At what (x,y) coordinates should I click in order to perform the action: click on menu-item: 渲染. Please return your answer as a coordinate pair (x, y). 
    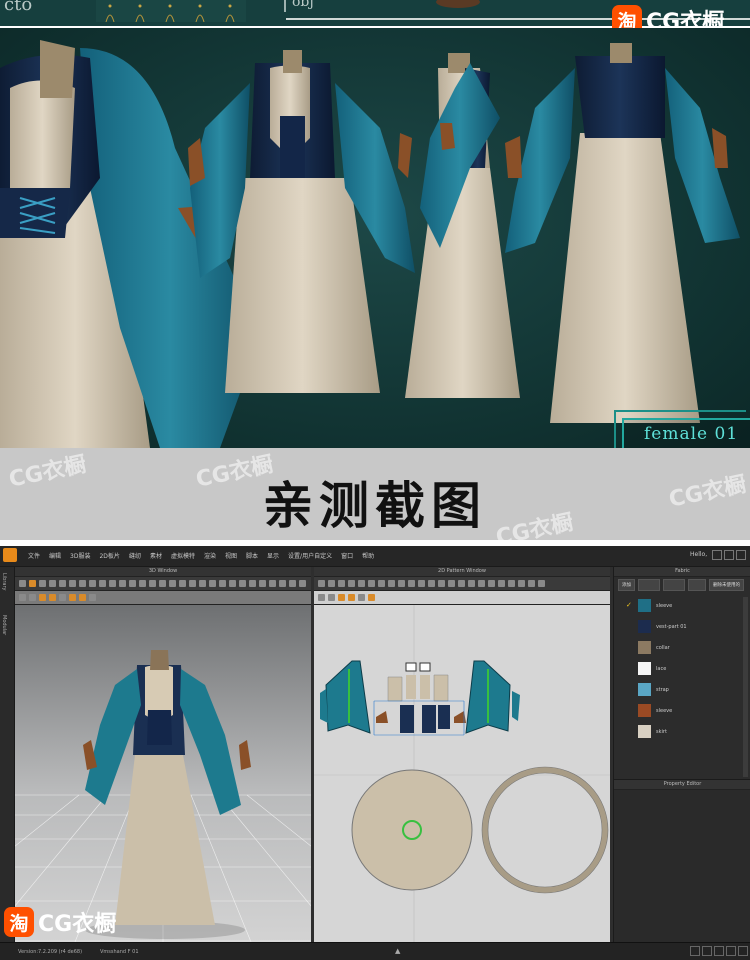
    Looking at the image, I should click on (210, 555).